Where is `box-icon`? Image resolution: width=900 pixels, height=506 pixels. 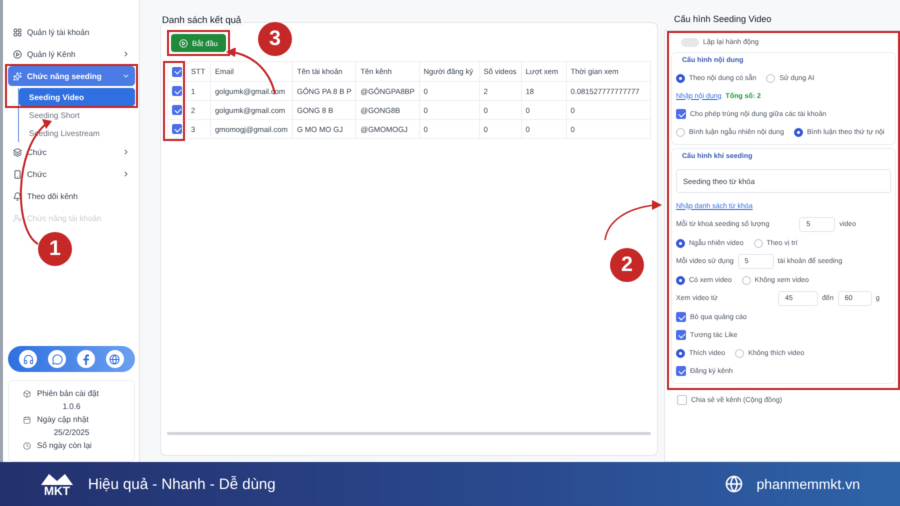 box-icon is located at coordinates (27, 394).